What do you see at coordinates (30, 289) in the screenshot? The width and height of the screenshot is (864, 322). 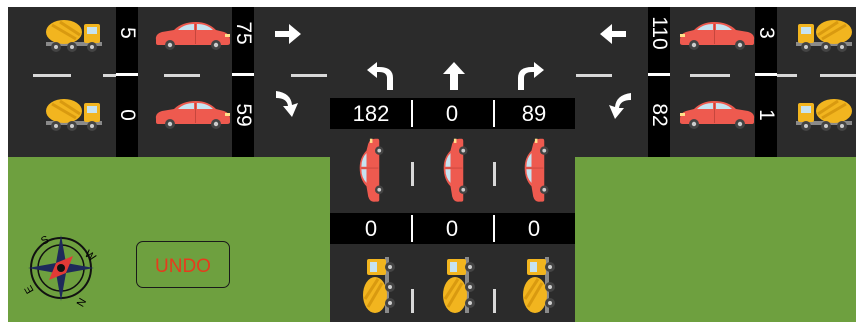 I see `svg-text: E` at bounding box center [30, 289].